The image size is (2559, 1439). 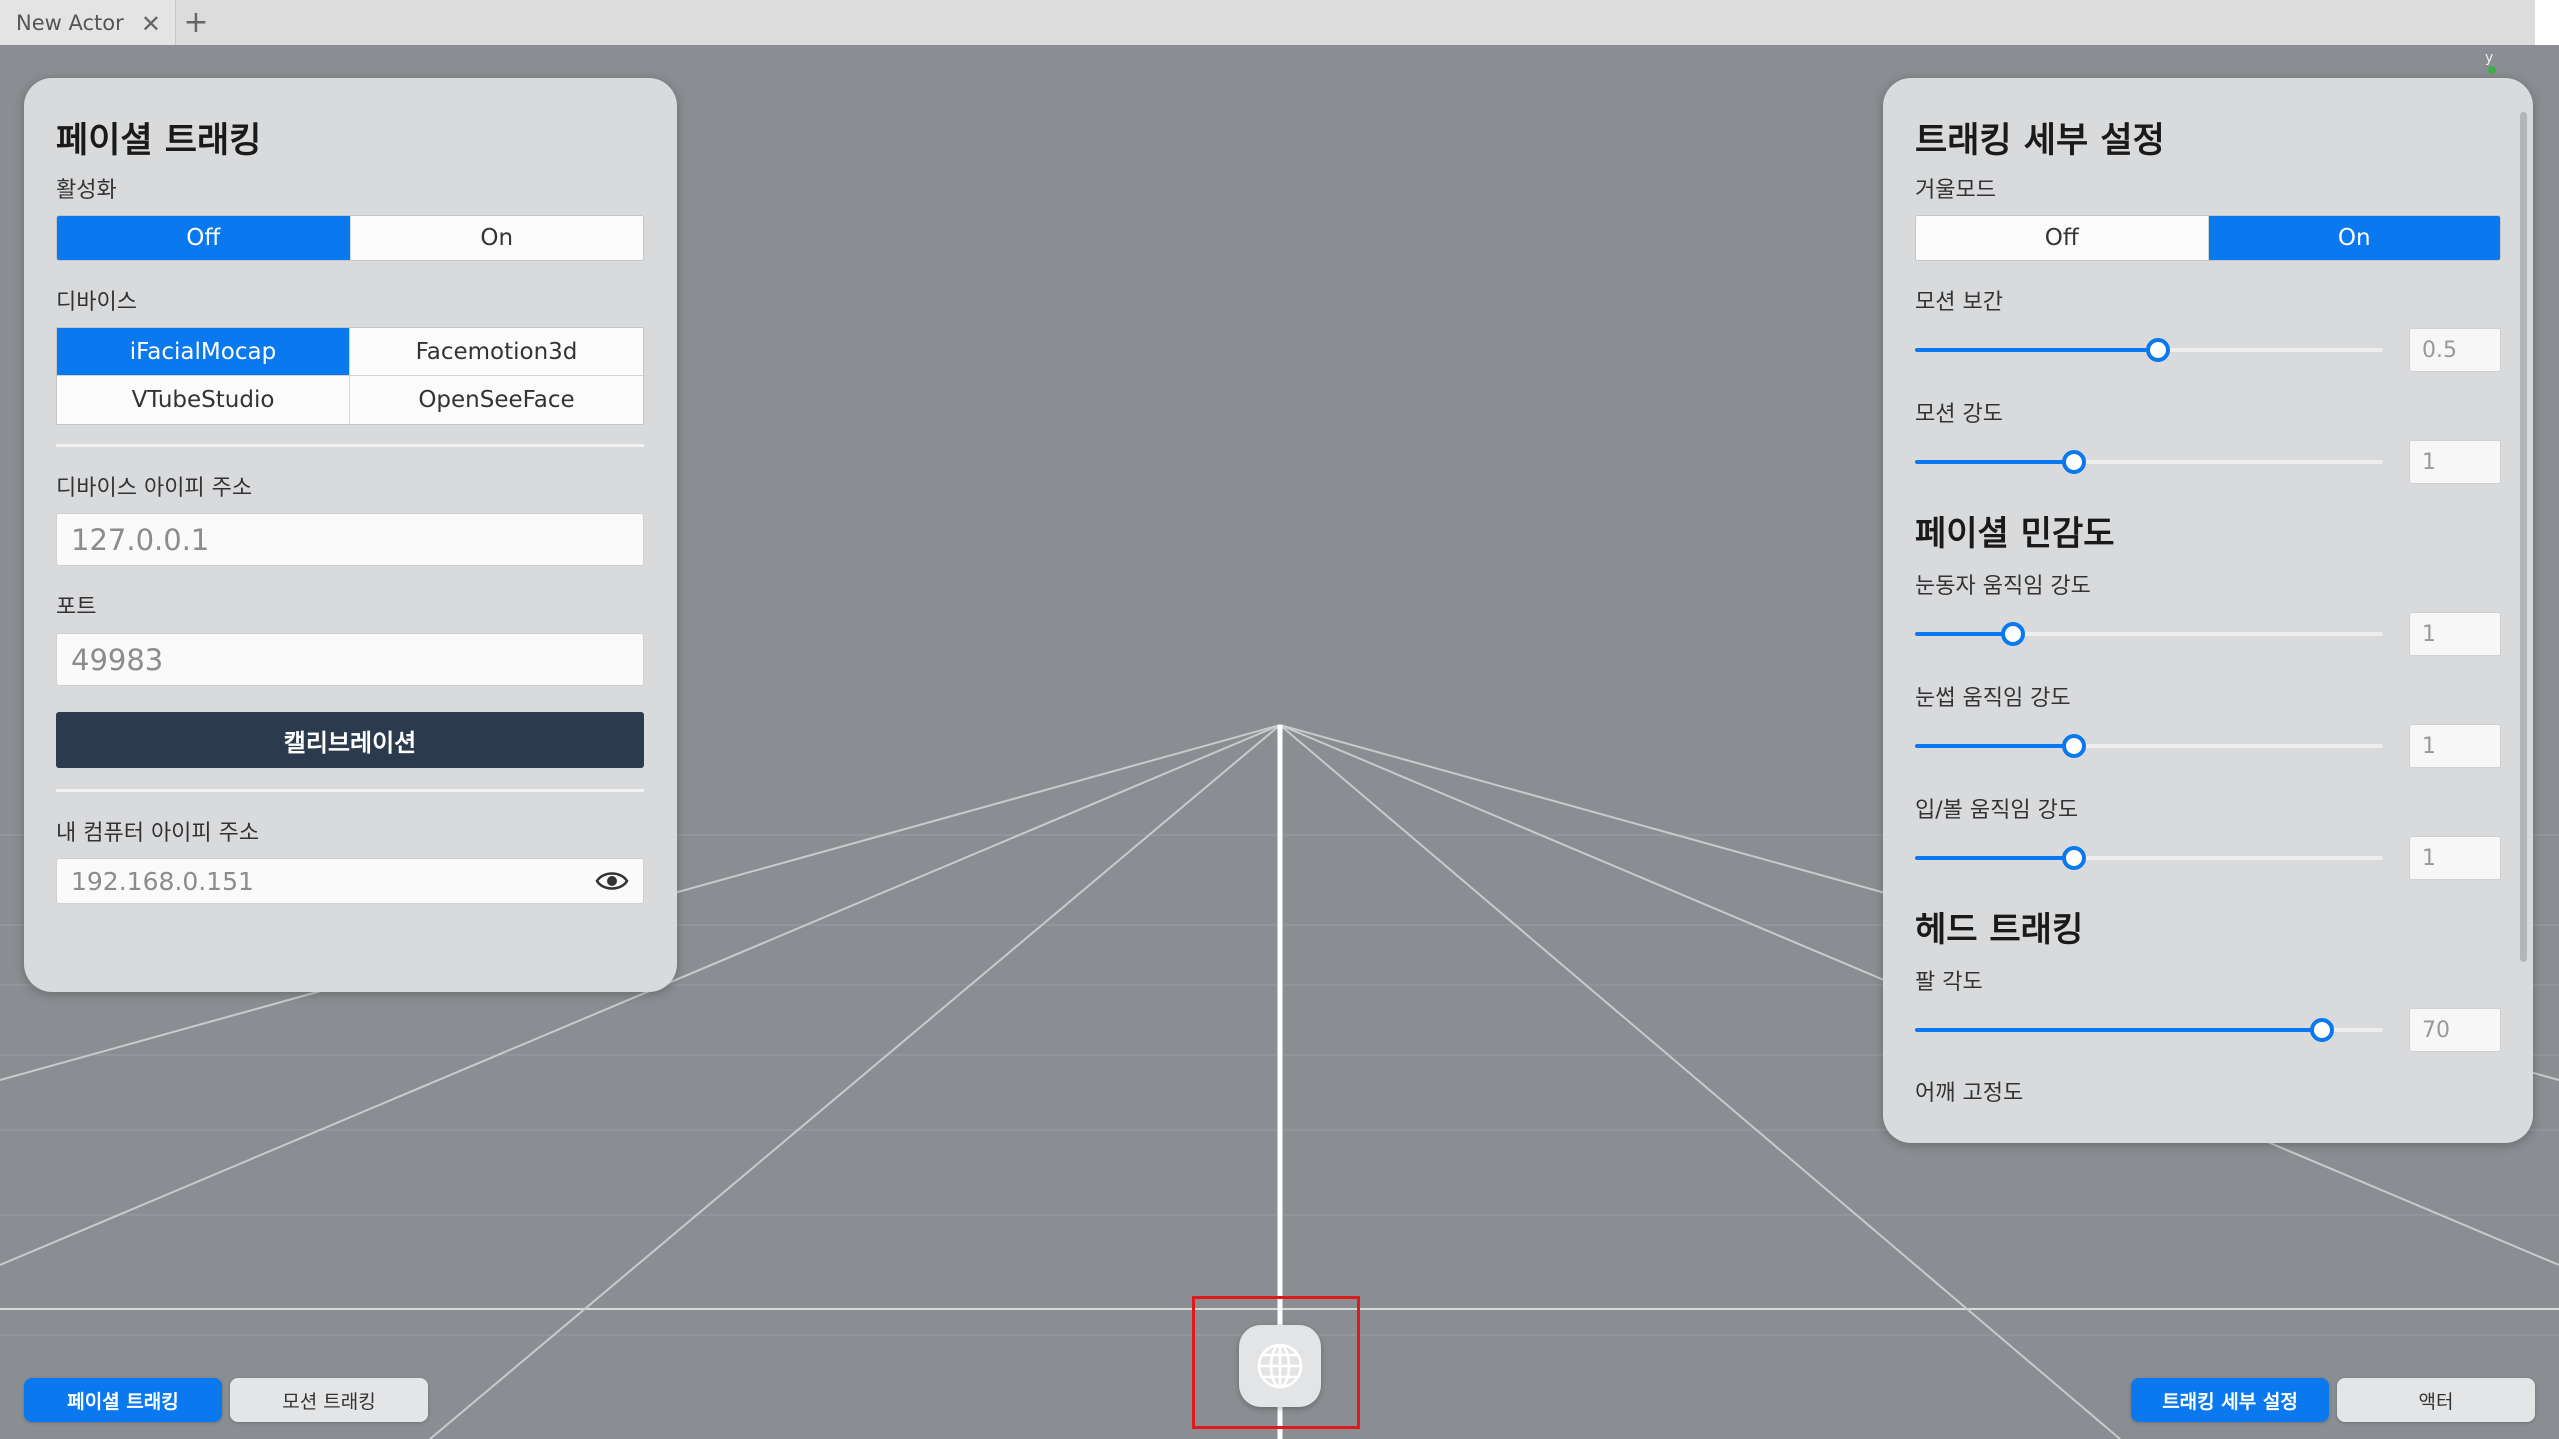 What do you see at coordinates (2523, 537) in the screenshot?
I see `panel-scrollbar` at bounding box center [2523, 537].